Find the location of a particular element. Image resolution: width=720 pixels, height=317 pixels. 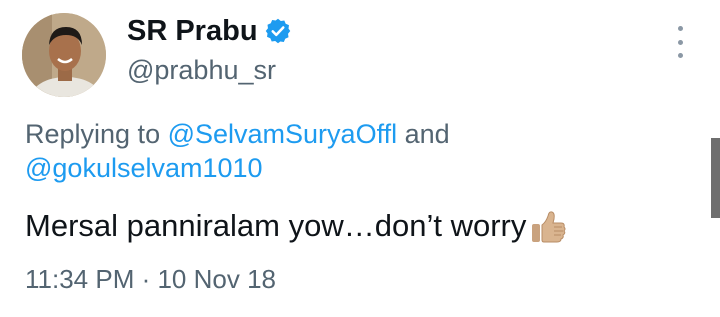

tweet-timestamp: 11:34 PM · 10 Nov 18 is located at coordinates (150, 279).